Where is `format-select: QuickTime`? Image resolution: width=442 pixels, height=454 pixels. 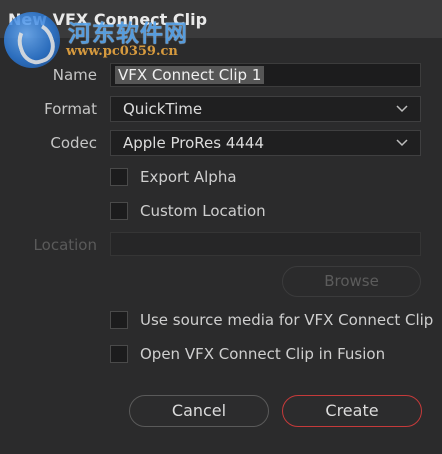
format-select: QuickTime is located at coordinates (265, 109).